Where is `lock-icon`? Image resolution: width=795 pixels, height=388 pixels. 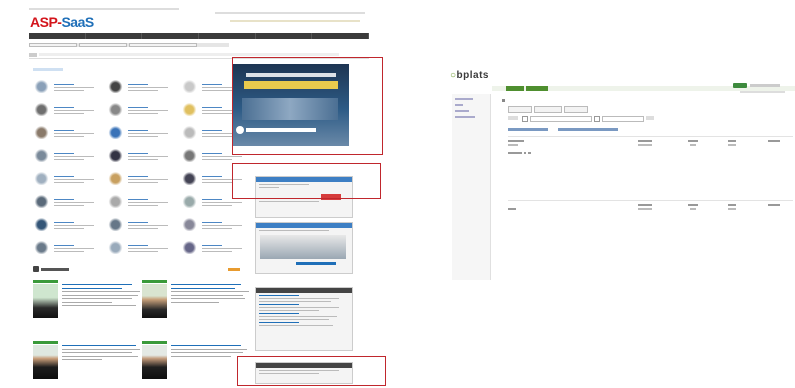 lock-icon is located at coordinates (115, 109).